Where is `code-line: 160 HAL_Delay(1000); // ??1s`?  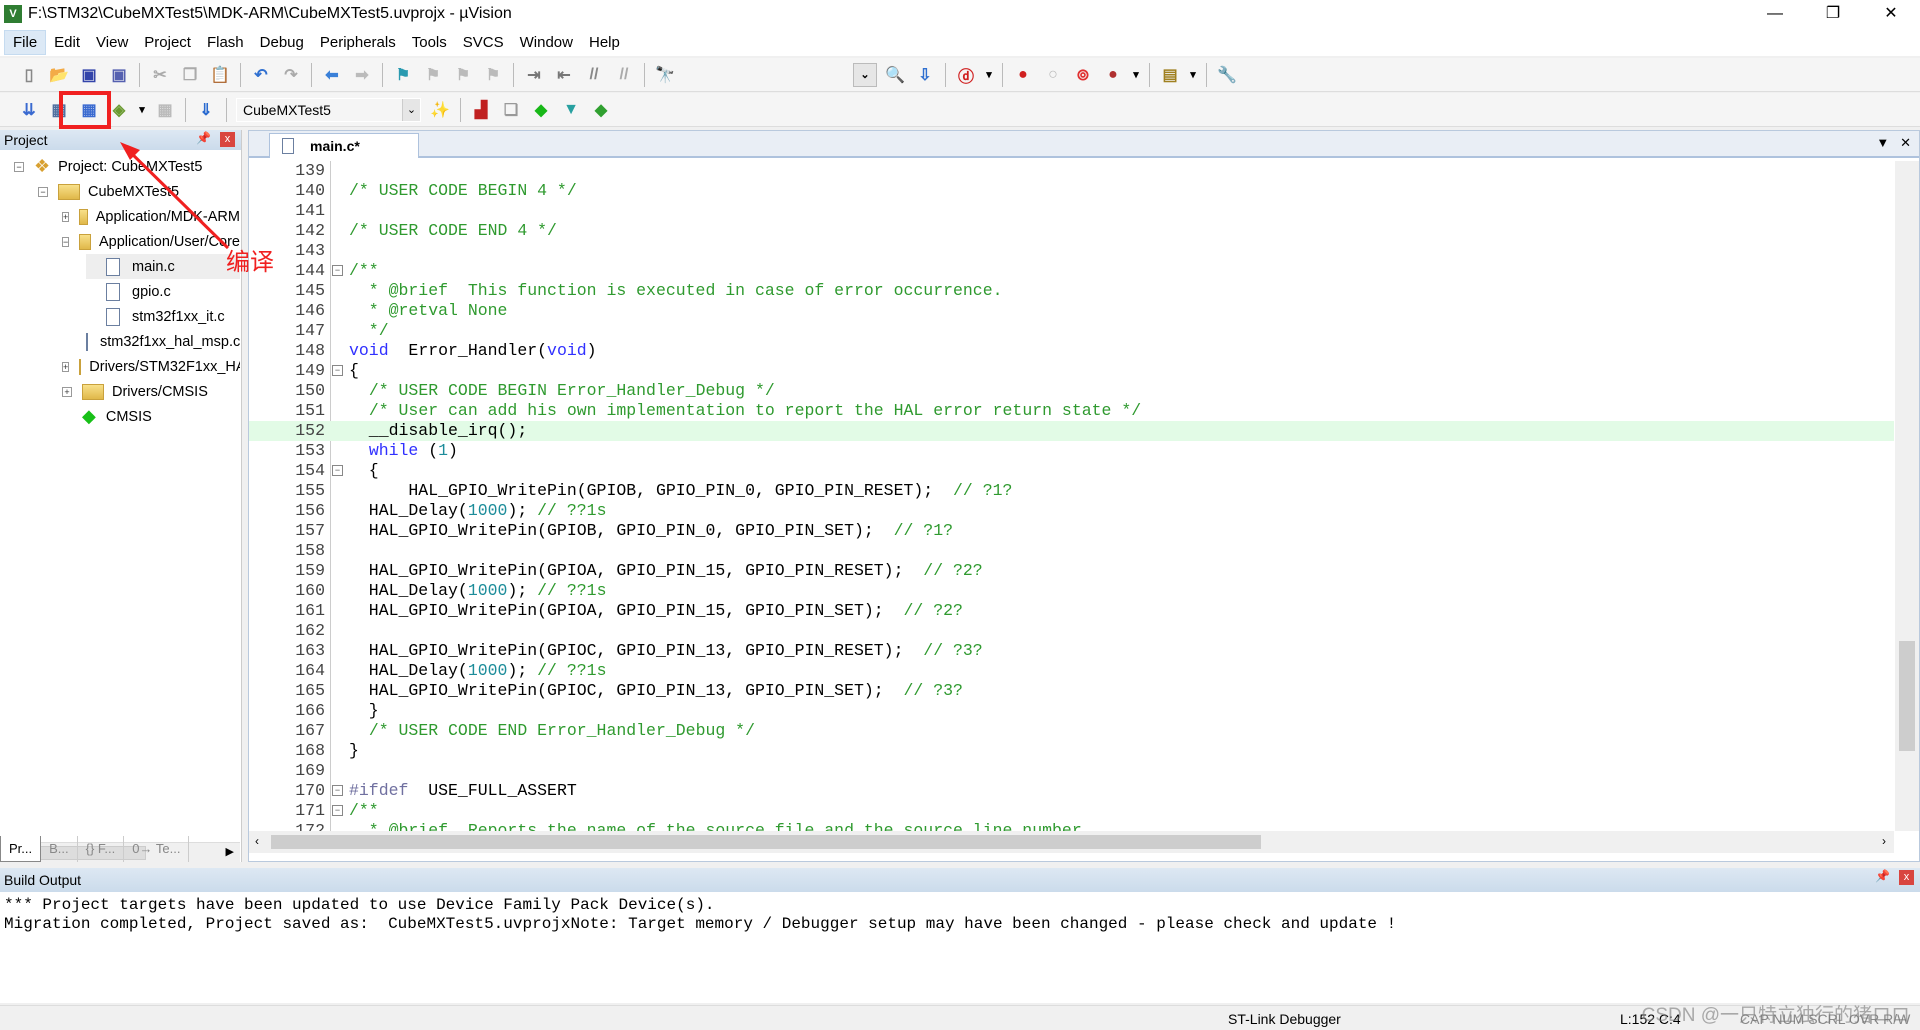
code-line: 160 HAL_Delay(1000); // ??1s is located at coordinates (1071, 591).